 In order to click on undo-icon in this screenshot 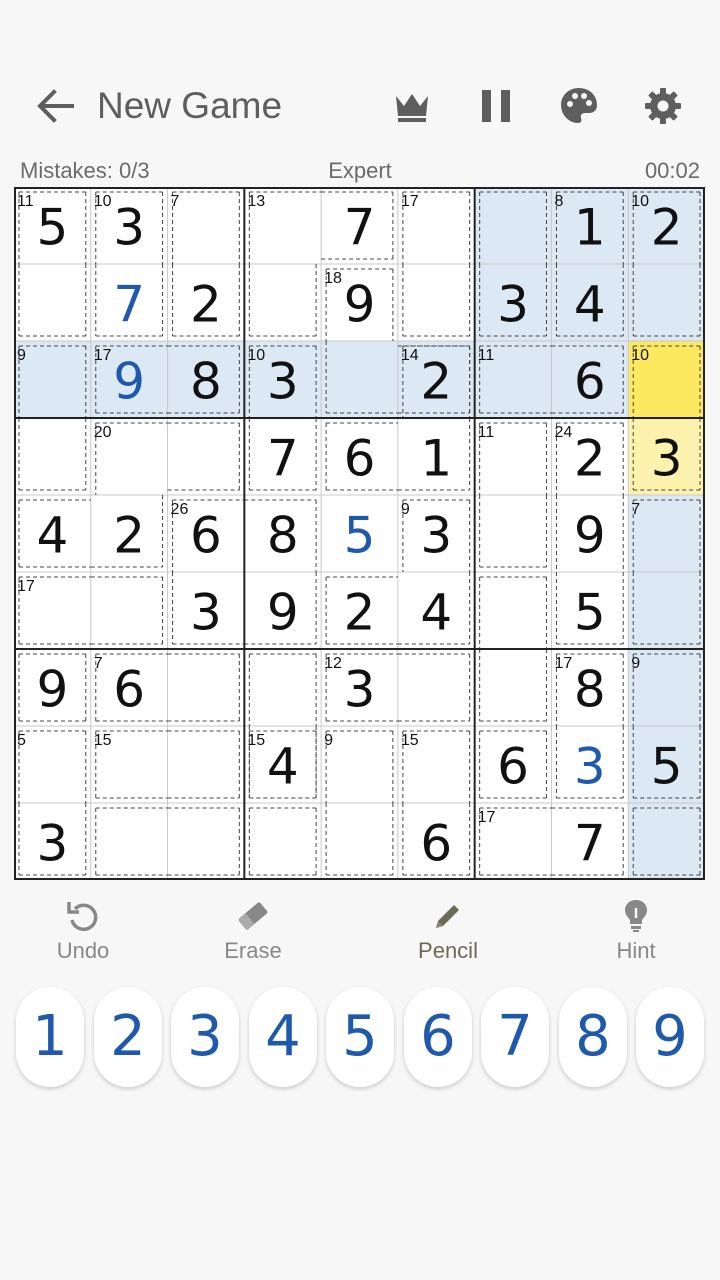, I will do `click(82, 917)`.